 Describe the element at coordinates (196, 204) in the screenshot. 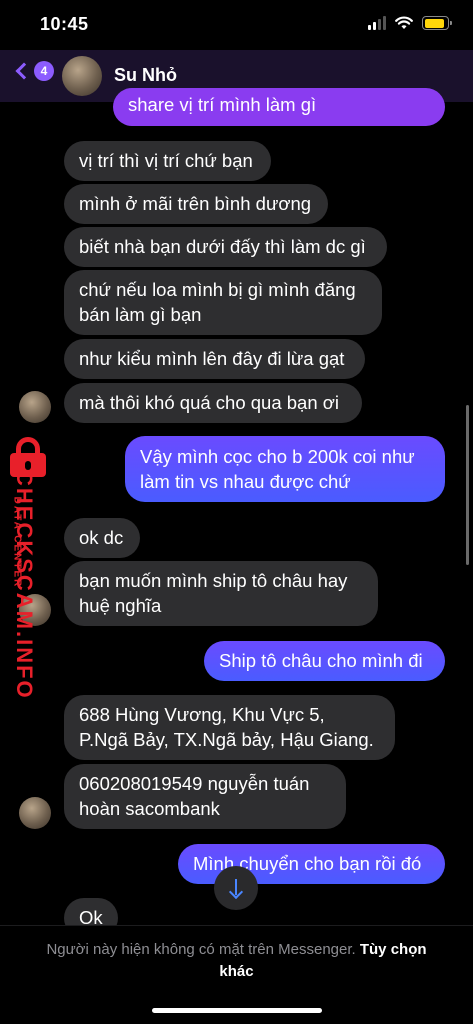

I see `message-incoming: mình ở mãi trên bình dương` at that location.